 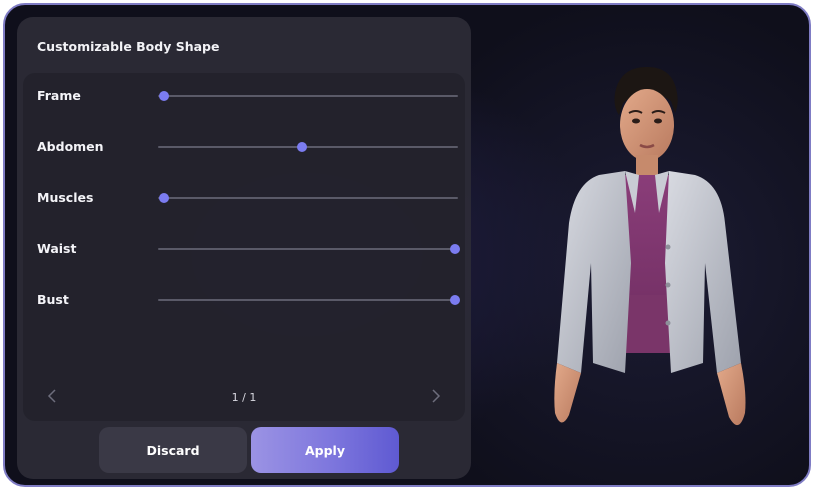 What do you see at coordinates (53, 299) in the screenshot?
I see `slider-label-bust: Bust` at bounding box center [53, 299].